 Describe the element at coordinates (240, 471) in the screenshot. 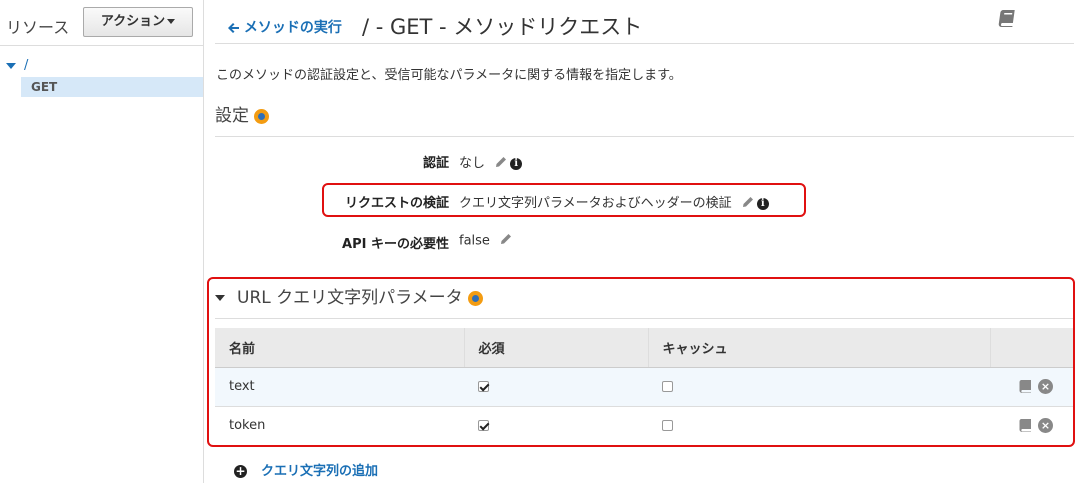

I see `plus-circle-icon: +` at that location.